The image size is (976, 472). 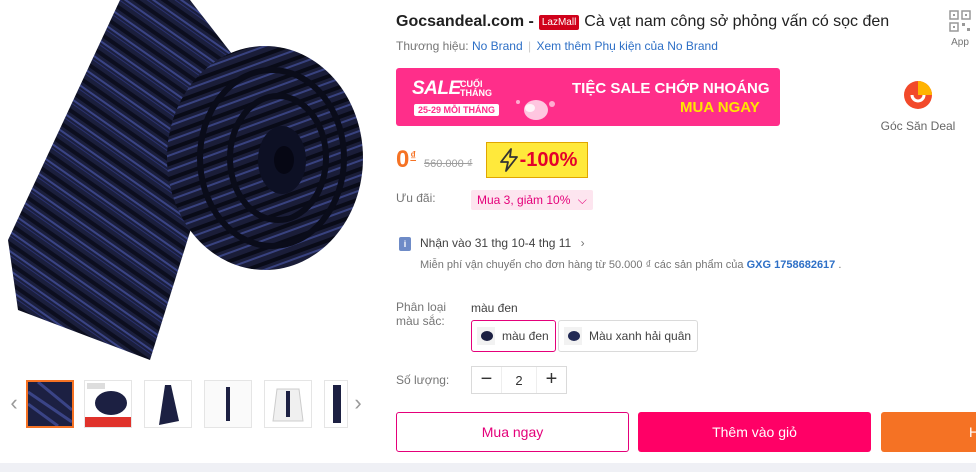 What do you see at coordinates (421, 314) in the screenshot?
I see `variant-label: Phân loại màu sắc:` at bounding box center [421, 314].